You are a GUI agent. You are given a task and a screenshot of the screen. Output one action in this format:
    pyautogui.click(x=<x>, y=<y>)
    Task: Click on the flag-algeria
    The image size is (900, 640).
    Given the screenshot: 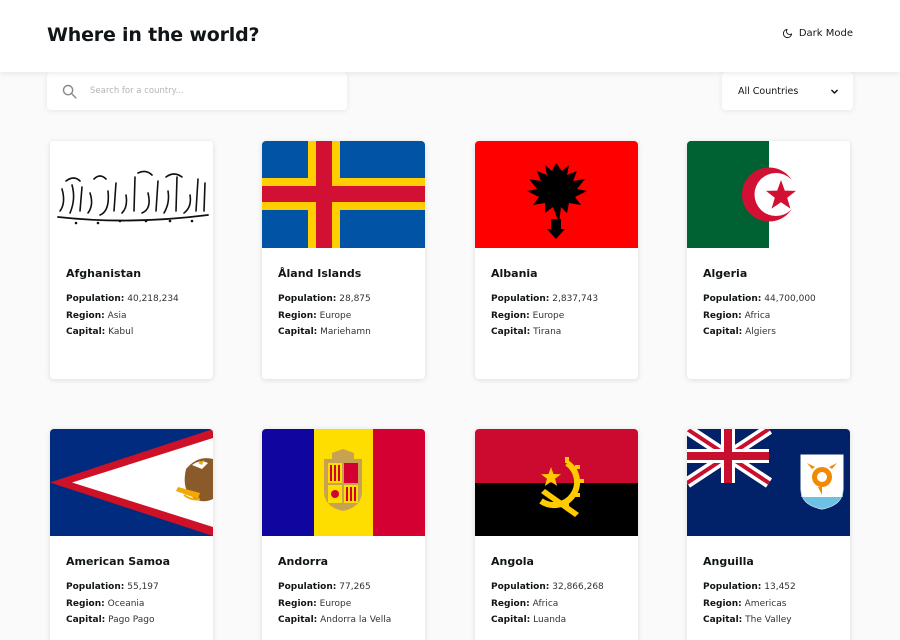 What is the action you would take?
    pyautogui.click(x=768, y=194)
    